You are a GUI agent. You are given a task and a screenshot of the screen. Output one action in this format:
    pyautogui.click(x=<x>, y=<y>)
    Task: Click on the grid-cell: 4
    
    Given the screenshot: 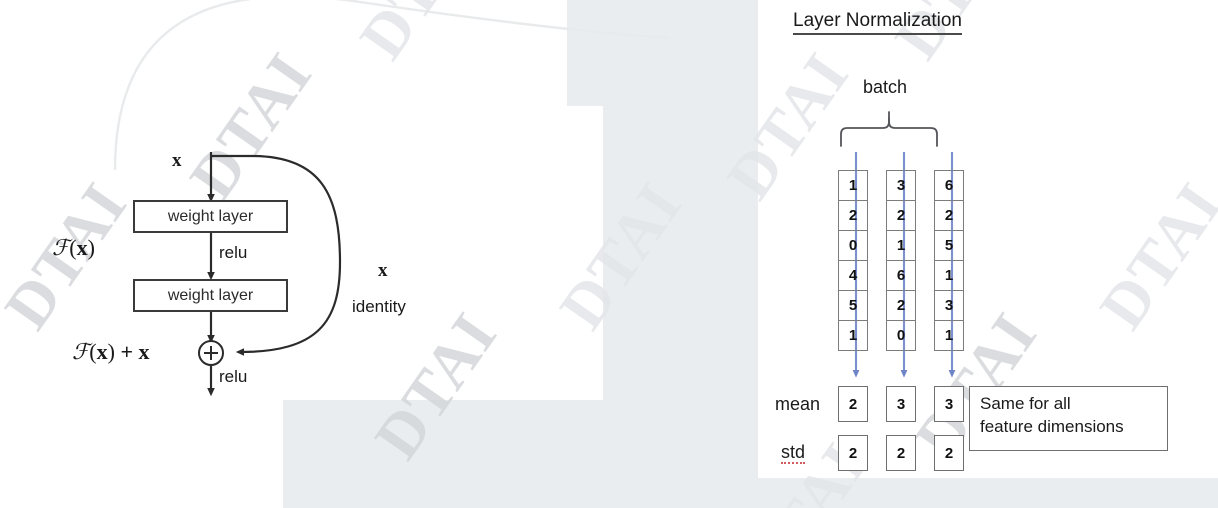 What is the action you would take?
    pyautogui.click(x=853, y=275)
    